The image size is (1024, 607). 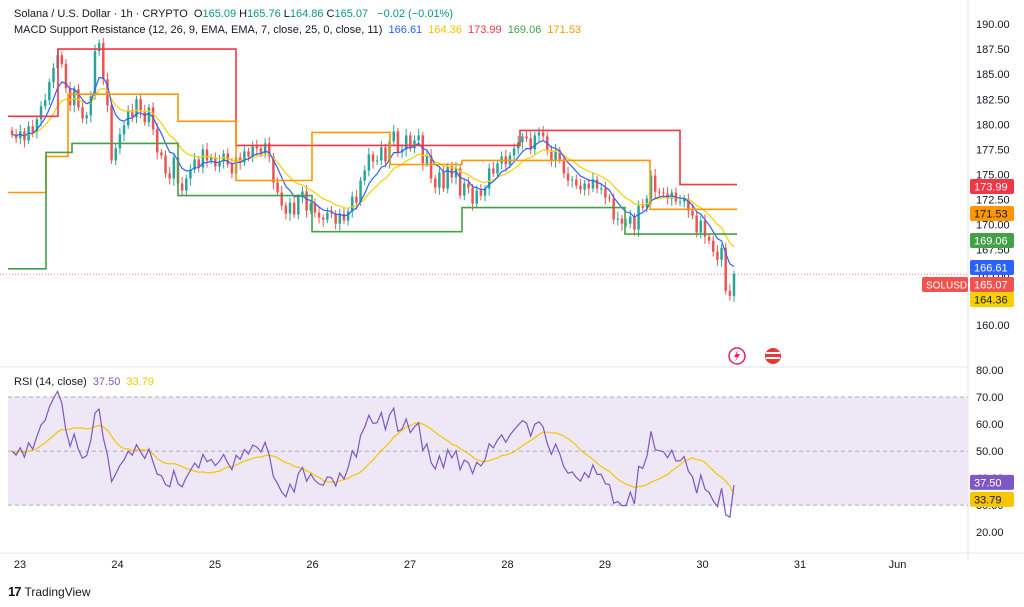 What do you see at coordinates (990, 533) in the screenshot?
I see `rsi-tick-label: 20.00` at bounding box center [990, 533].